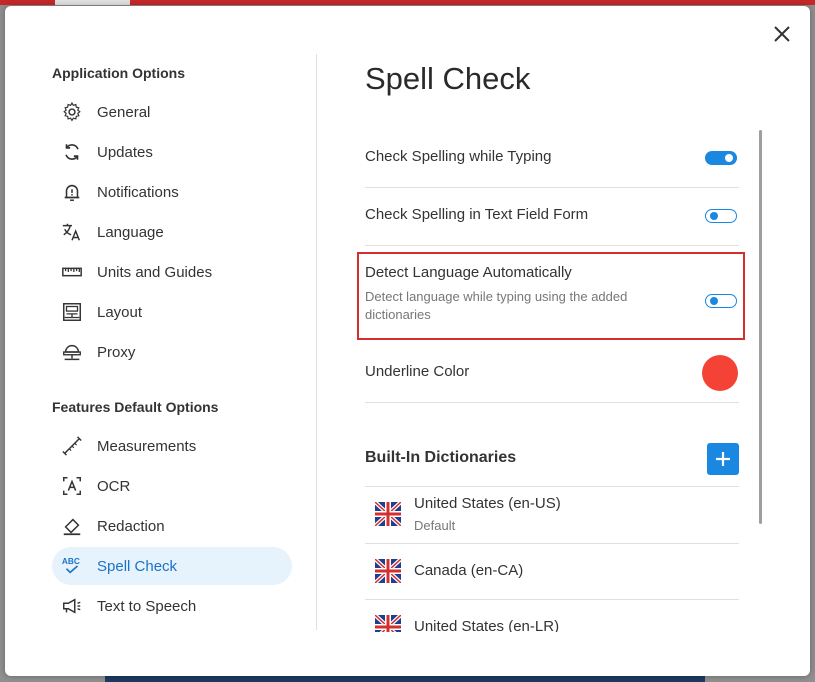  Describe the element at coordinates (147, 606) in the screenshot. I see `sidebar-item-label: Text to Speech` at that location.